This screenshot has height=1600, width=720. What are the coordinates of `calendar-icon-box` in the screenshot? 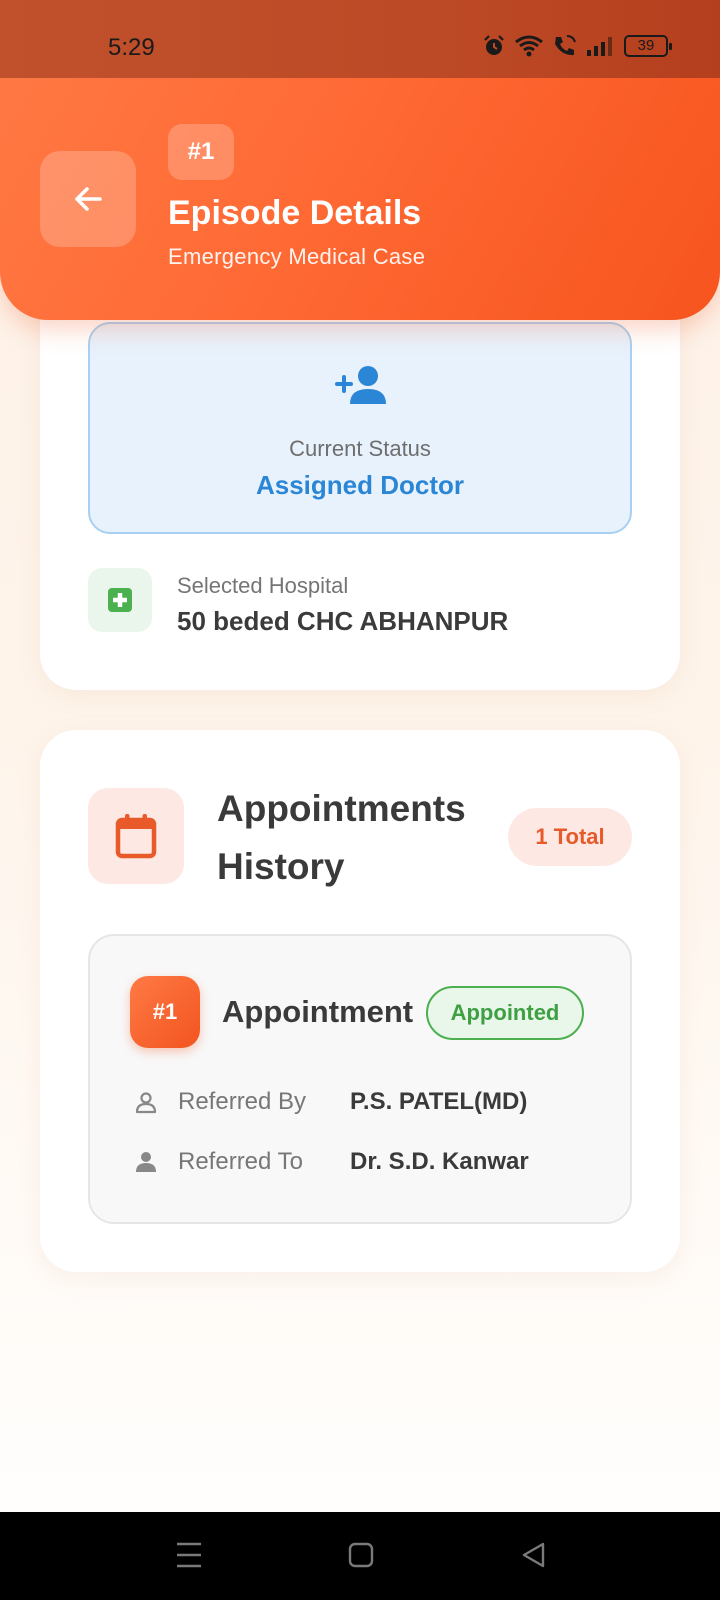 It's located at (136, 836).